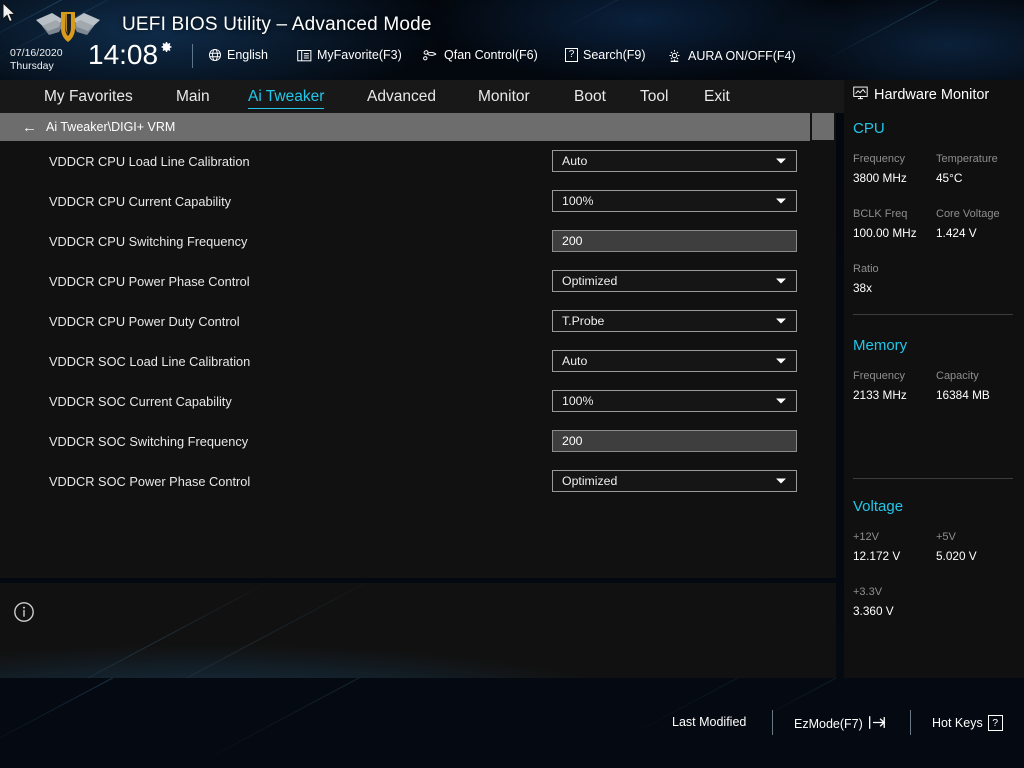 The height and width of the screenshot is (768, 1024). What do you see at coordinates (150, 481) in the screenshot?
I see `setting-label: VDDCR SOC Power Phase Control` at bounding box center [150, 481].